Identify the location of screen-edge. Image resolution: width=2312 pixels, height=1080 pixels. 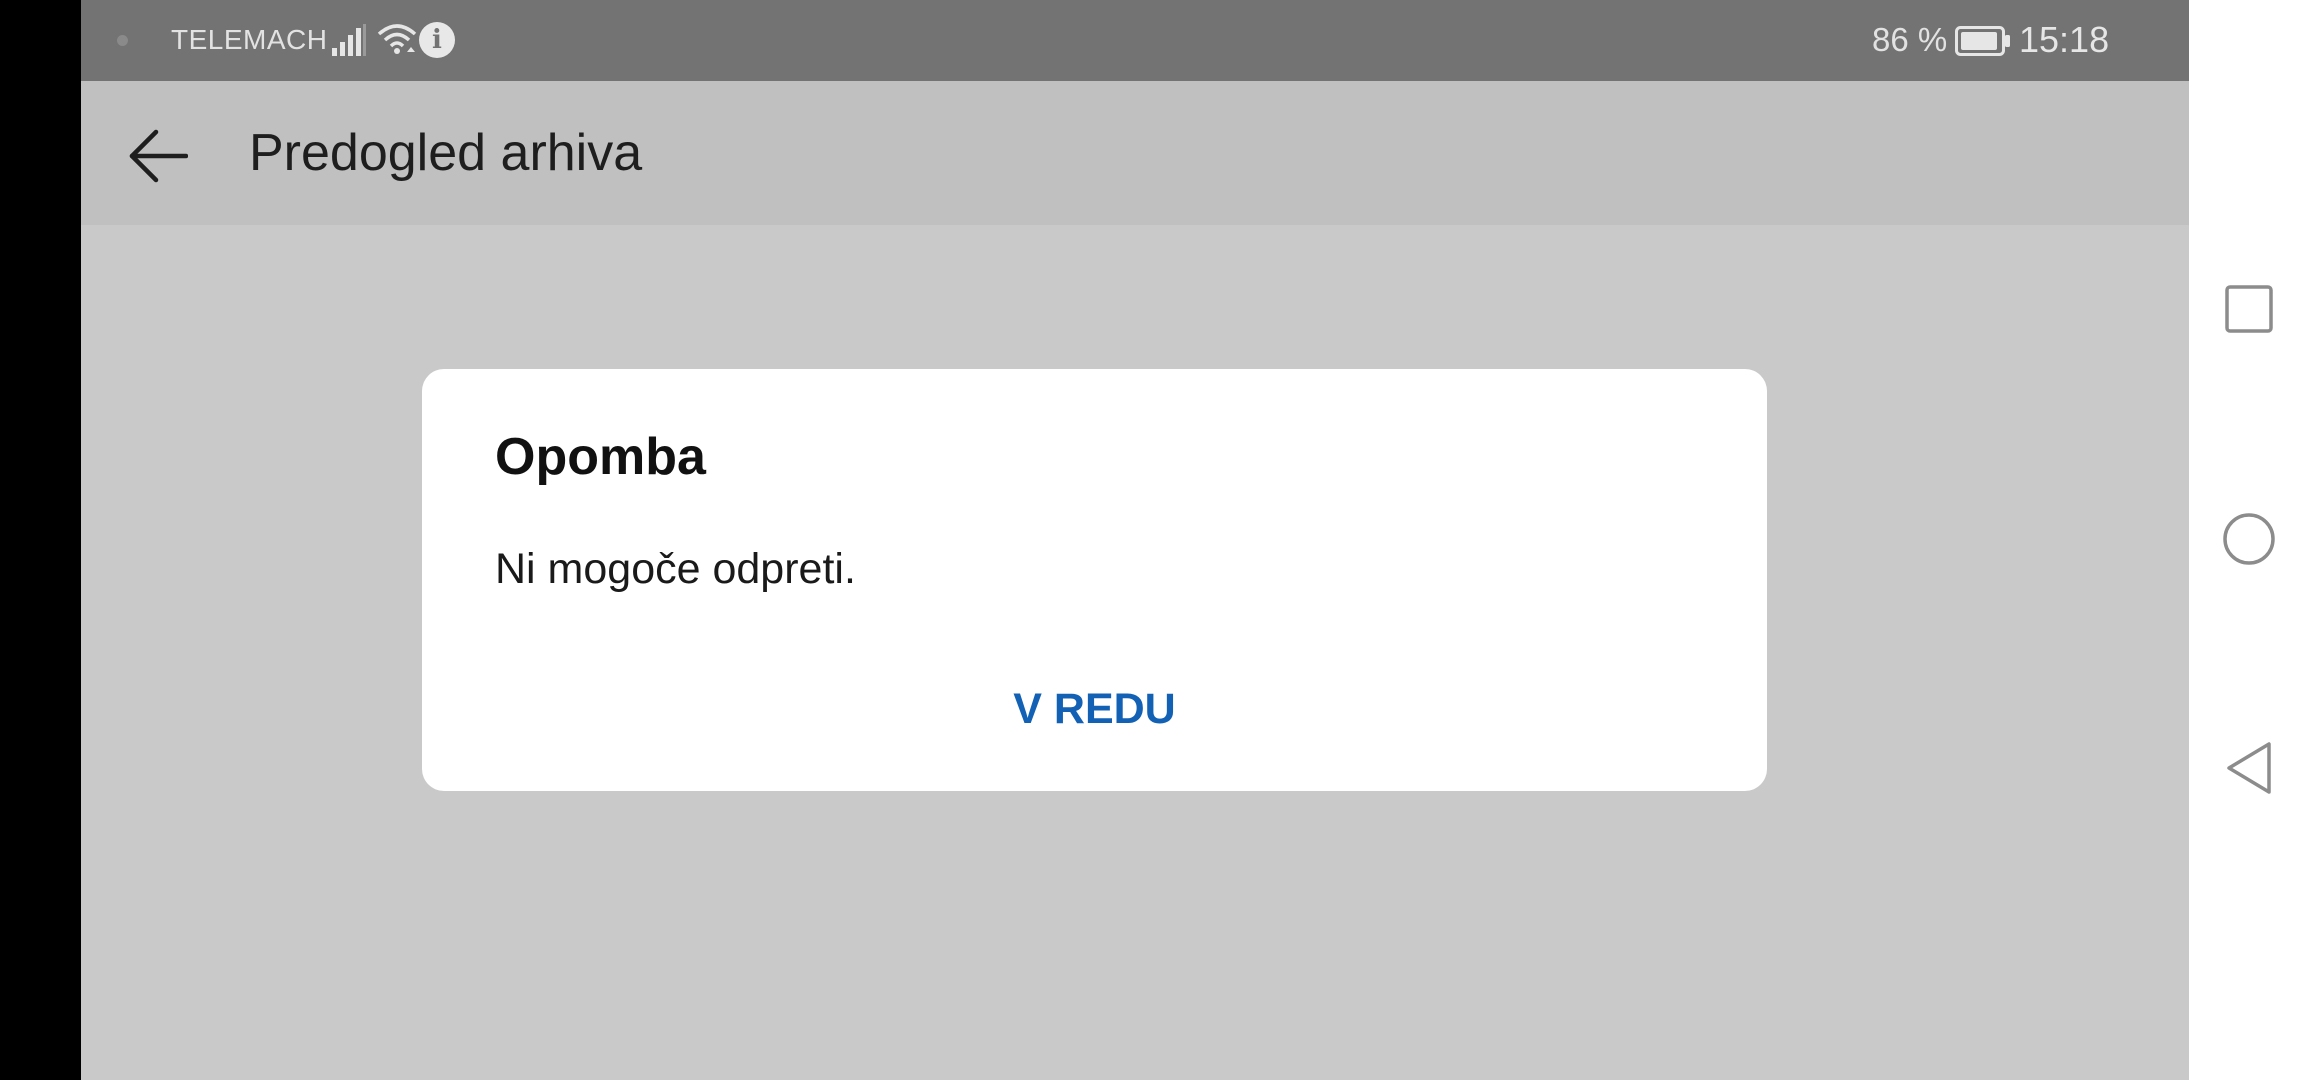
(40, 540).